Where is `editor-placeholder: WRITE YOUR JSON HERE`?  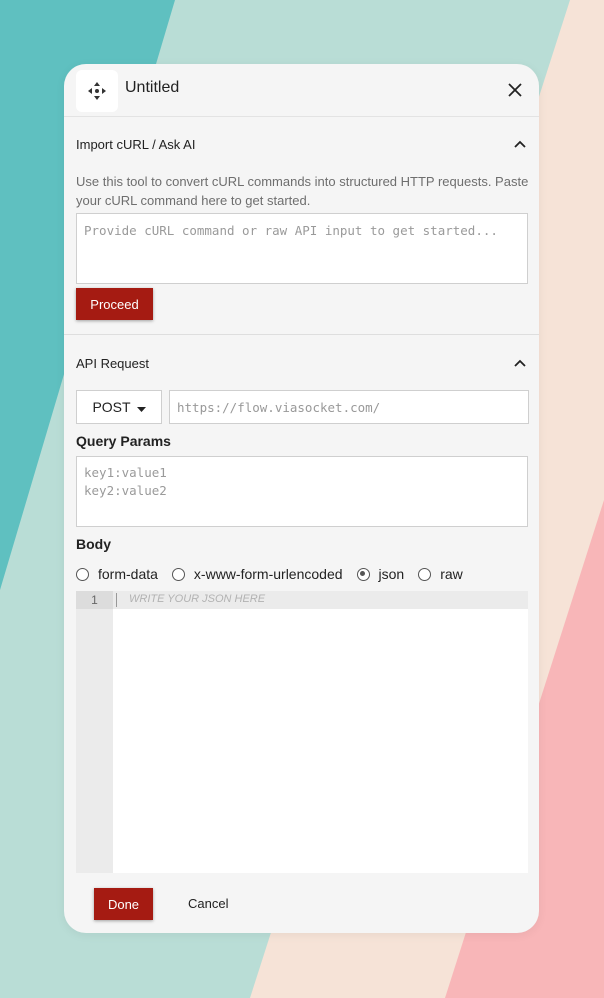
editor-placeholder: WRITE YOUR JSON HERE is located at coordinates (197, 599).